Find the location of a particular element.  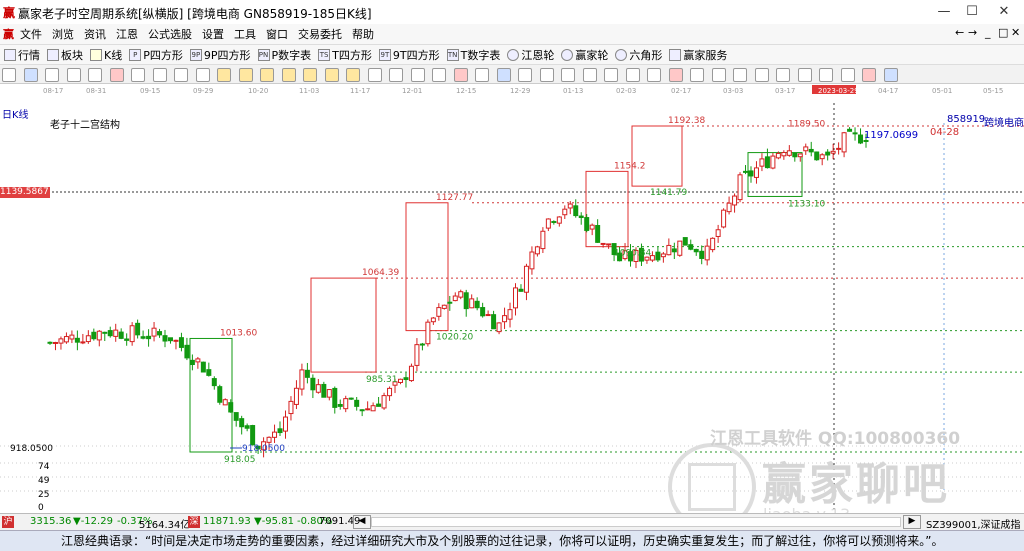

toolbar-9p-square: 9P 9P四方形 is located at coordinates (220, 55).